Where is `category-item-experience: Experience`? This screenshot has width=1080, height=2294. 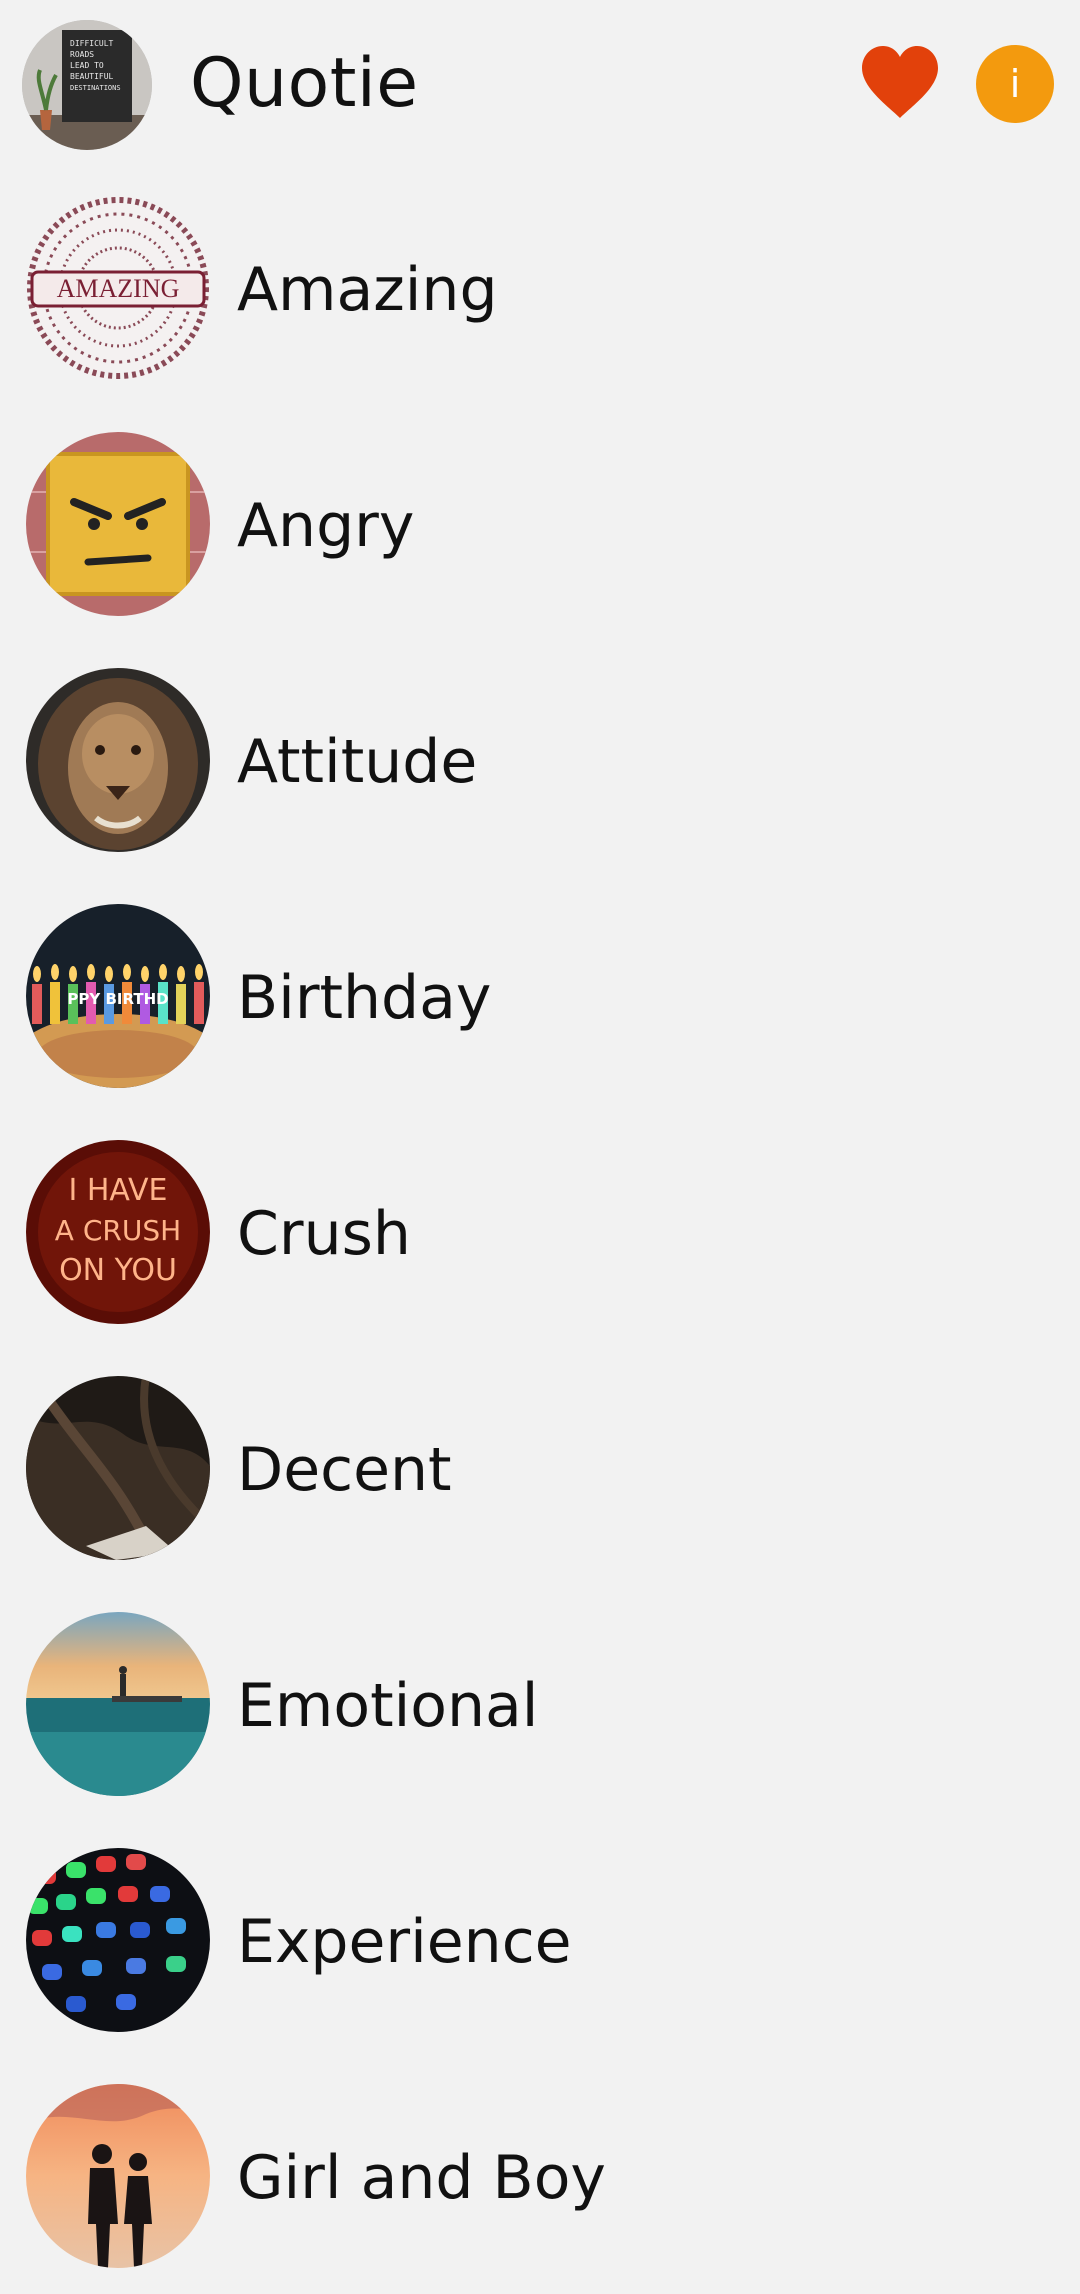
category-item-experience: Experience is located at coordinates (540, 1940).